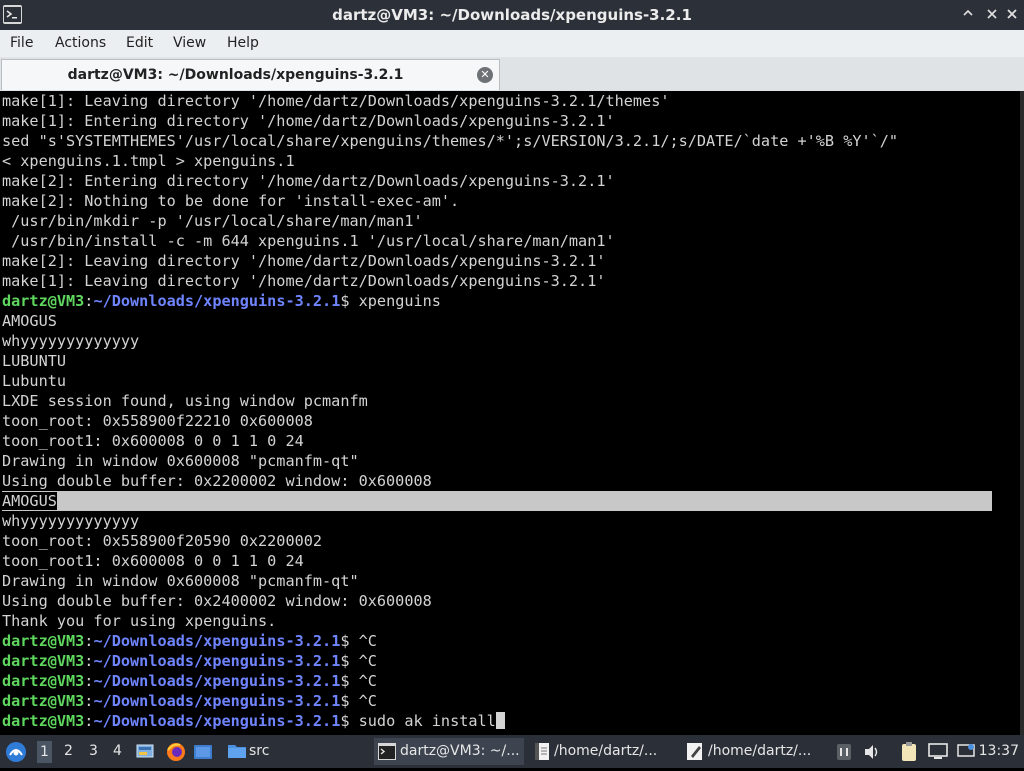 This screenshot has height=771, width=1024. I want to click on workspace-1: 1, so click(44, 752).